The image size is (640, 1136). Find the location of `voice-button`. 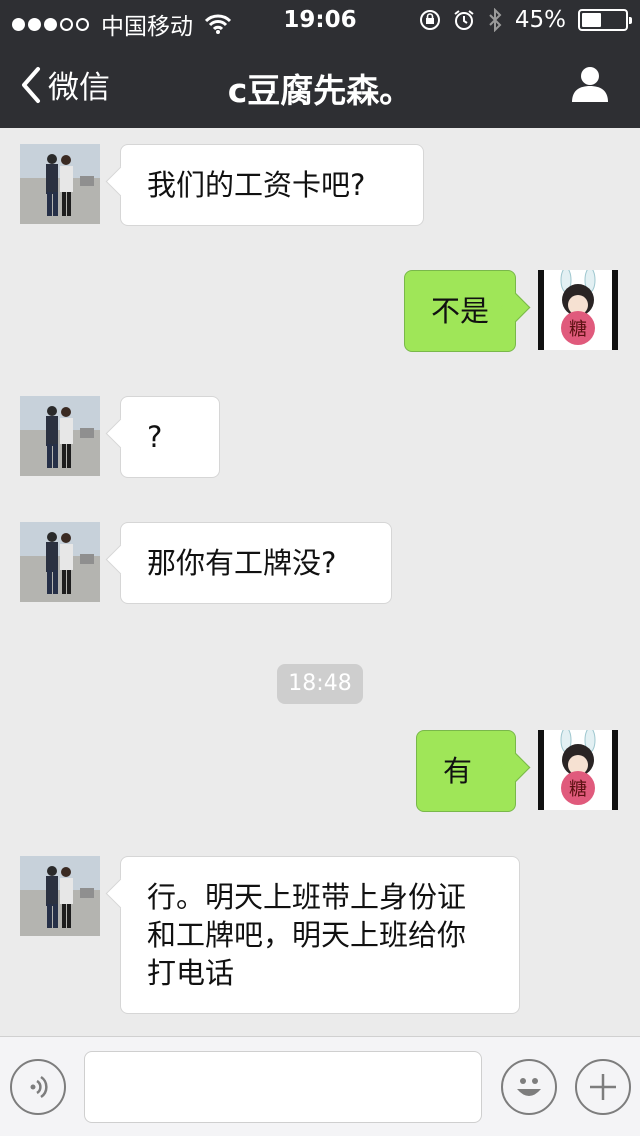

voice-button is located at coordinates (38, 1087).